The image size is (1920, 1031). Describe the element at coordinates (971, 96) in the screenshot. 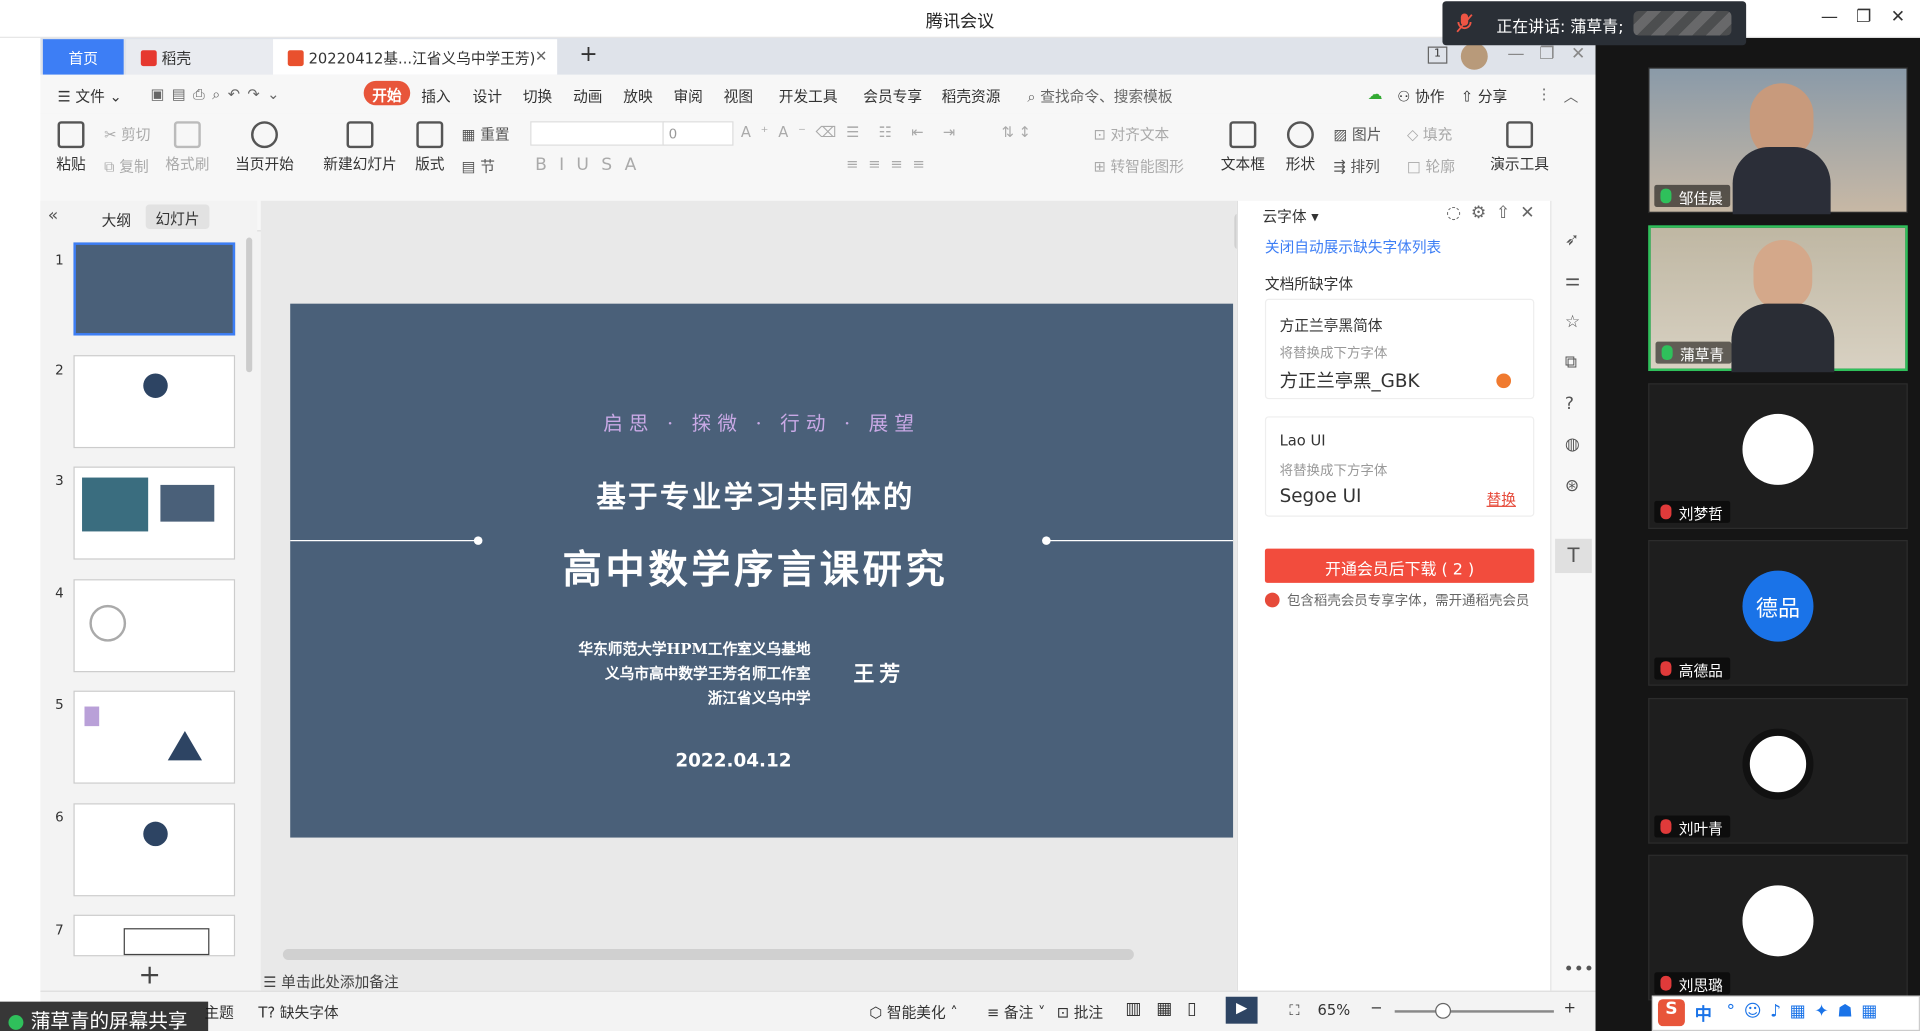

I see `menu-daoke-resources: 稻壳资源` at that location.